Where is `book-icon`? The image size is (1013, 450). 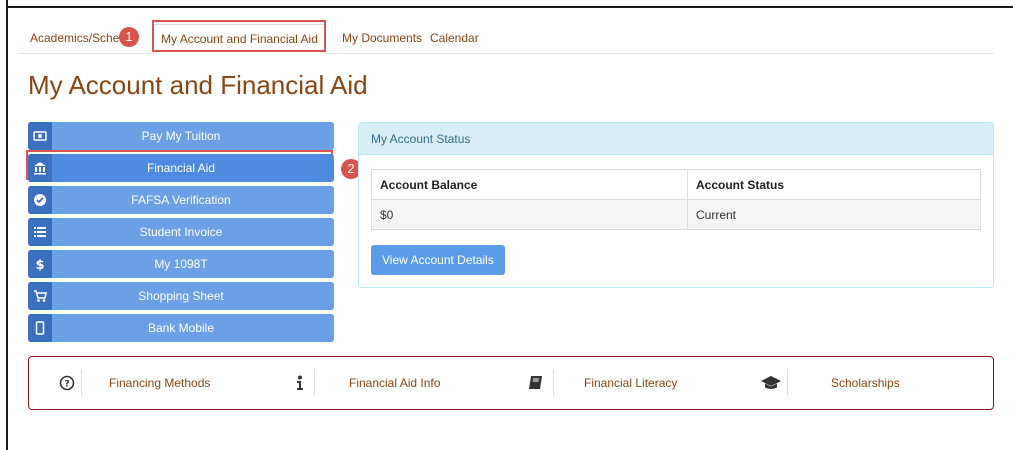
book-icon is located at coordinates (536, 383).